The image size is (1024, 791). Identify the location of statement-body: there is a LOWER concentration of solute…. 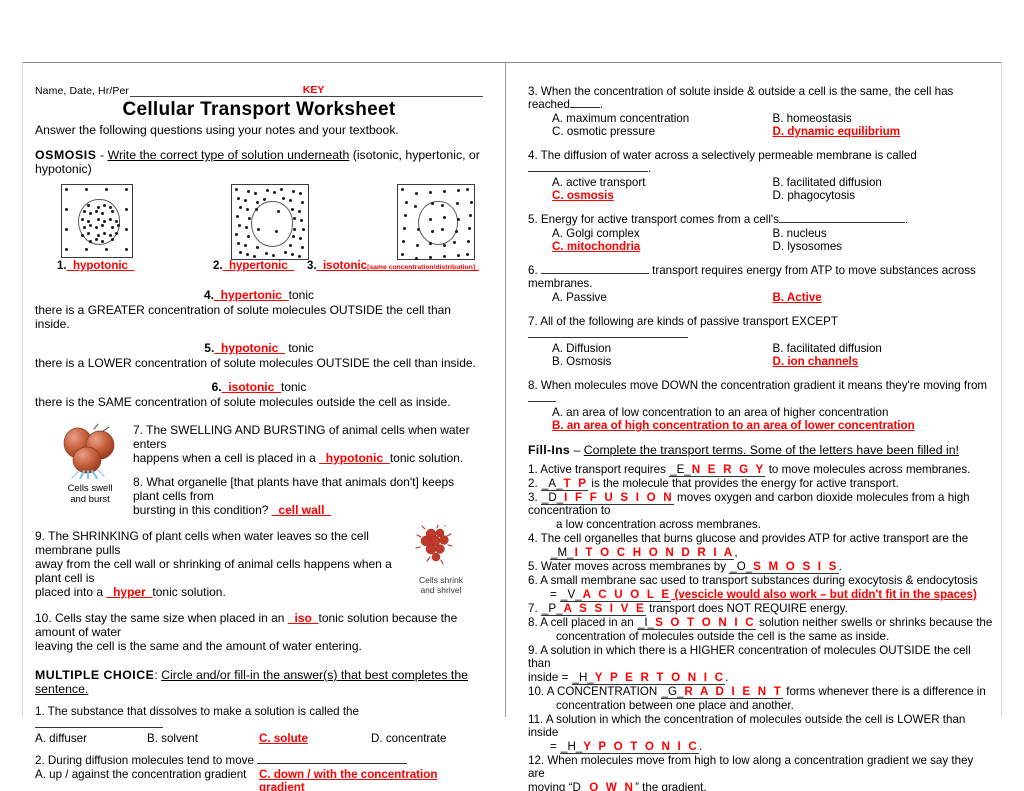
(255, 363).